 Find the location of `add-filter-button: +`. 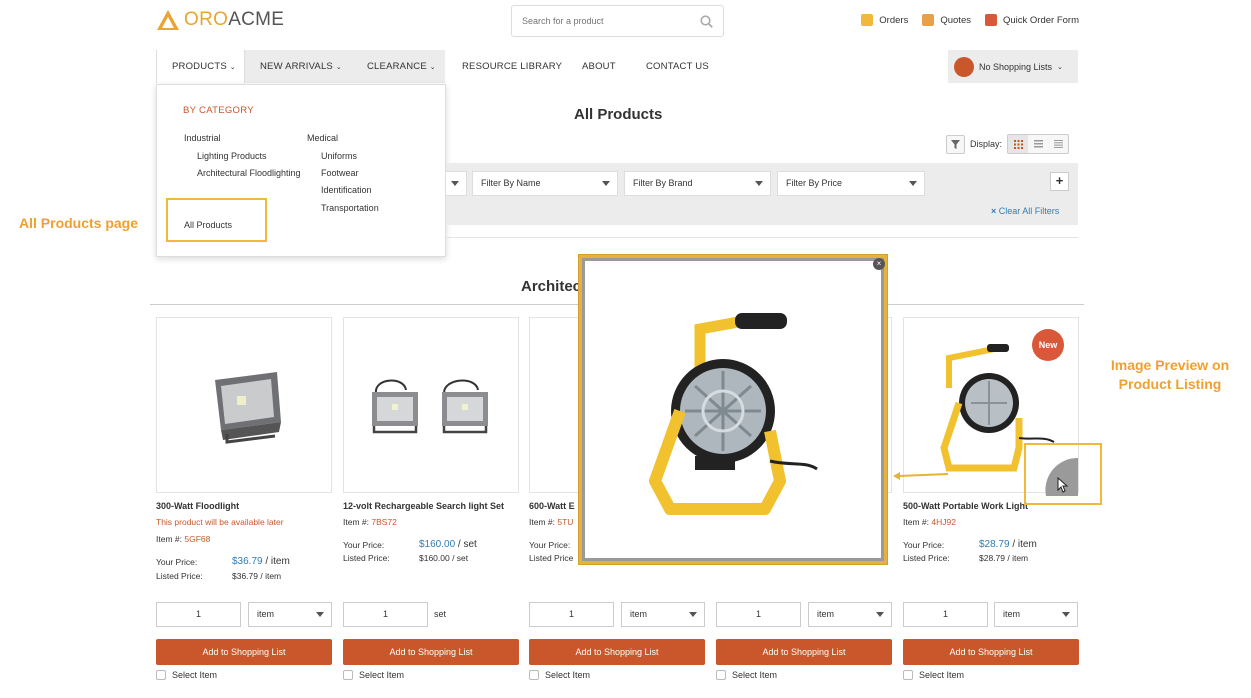

add-filter-button: + is located at coordinates (1059, 181).